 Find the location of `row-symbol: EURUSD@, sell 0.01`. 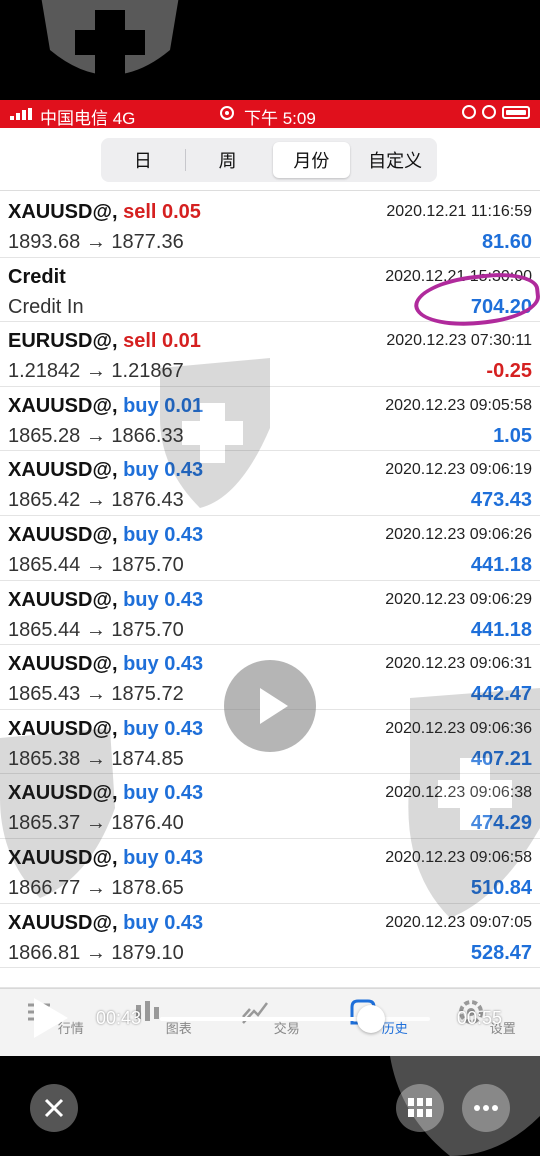

row-symbol: EURUSD@, sell 0.01 is located at coordinates (104, 341).